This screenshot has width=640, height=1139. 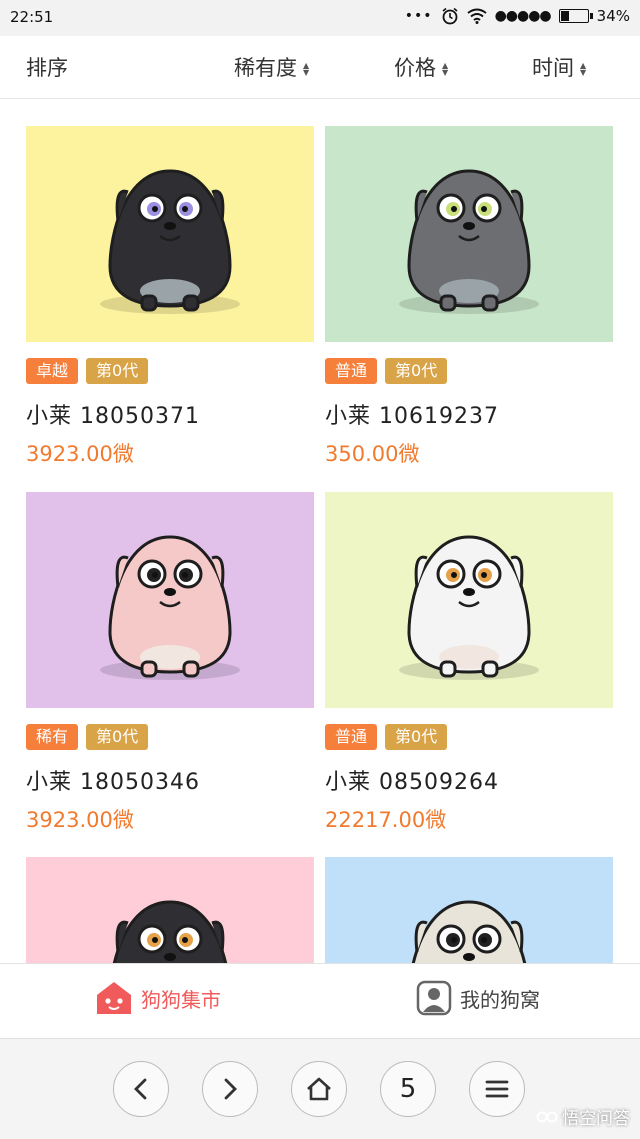 What do you see at coordinates (47, 68) in the screenshot?
I see `sort-label: 排序` at bounding box center [47, 68].